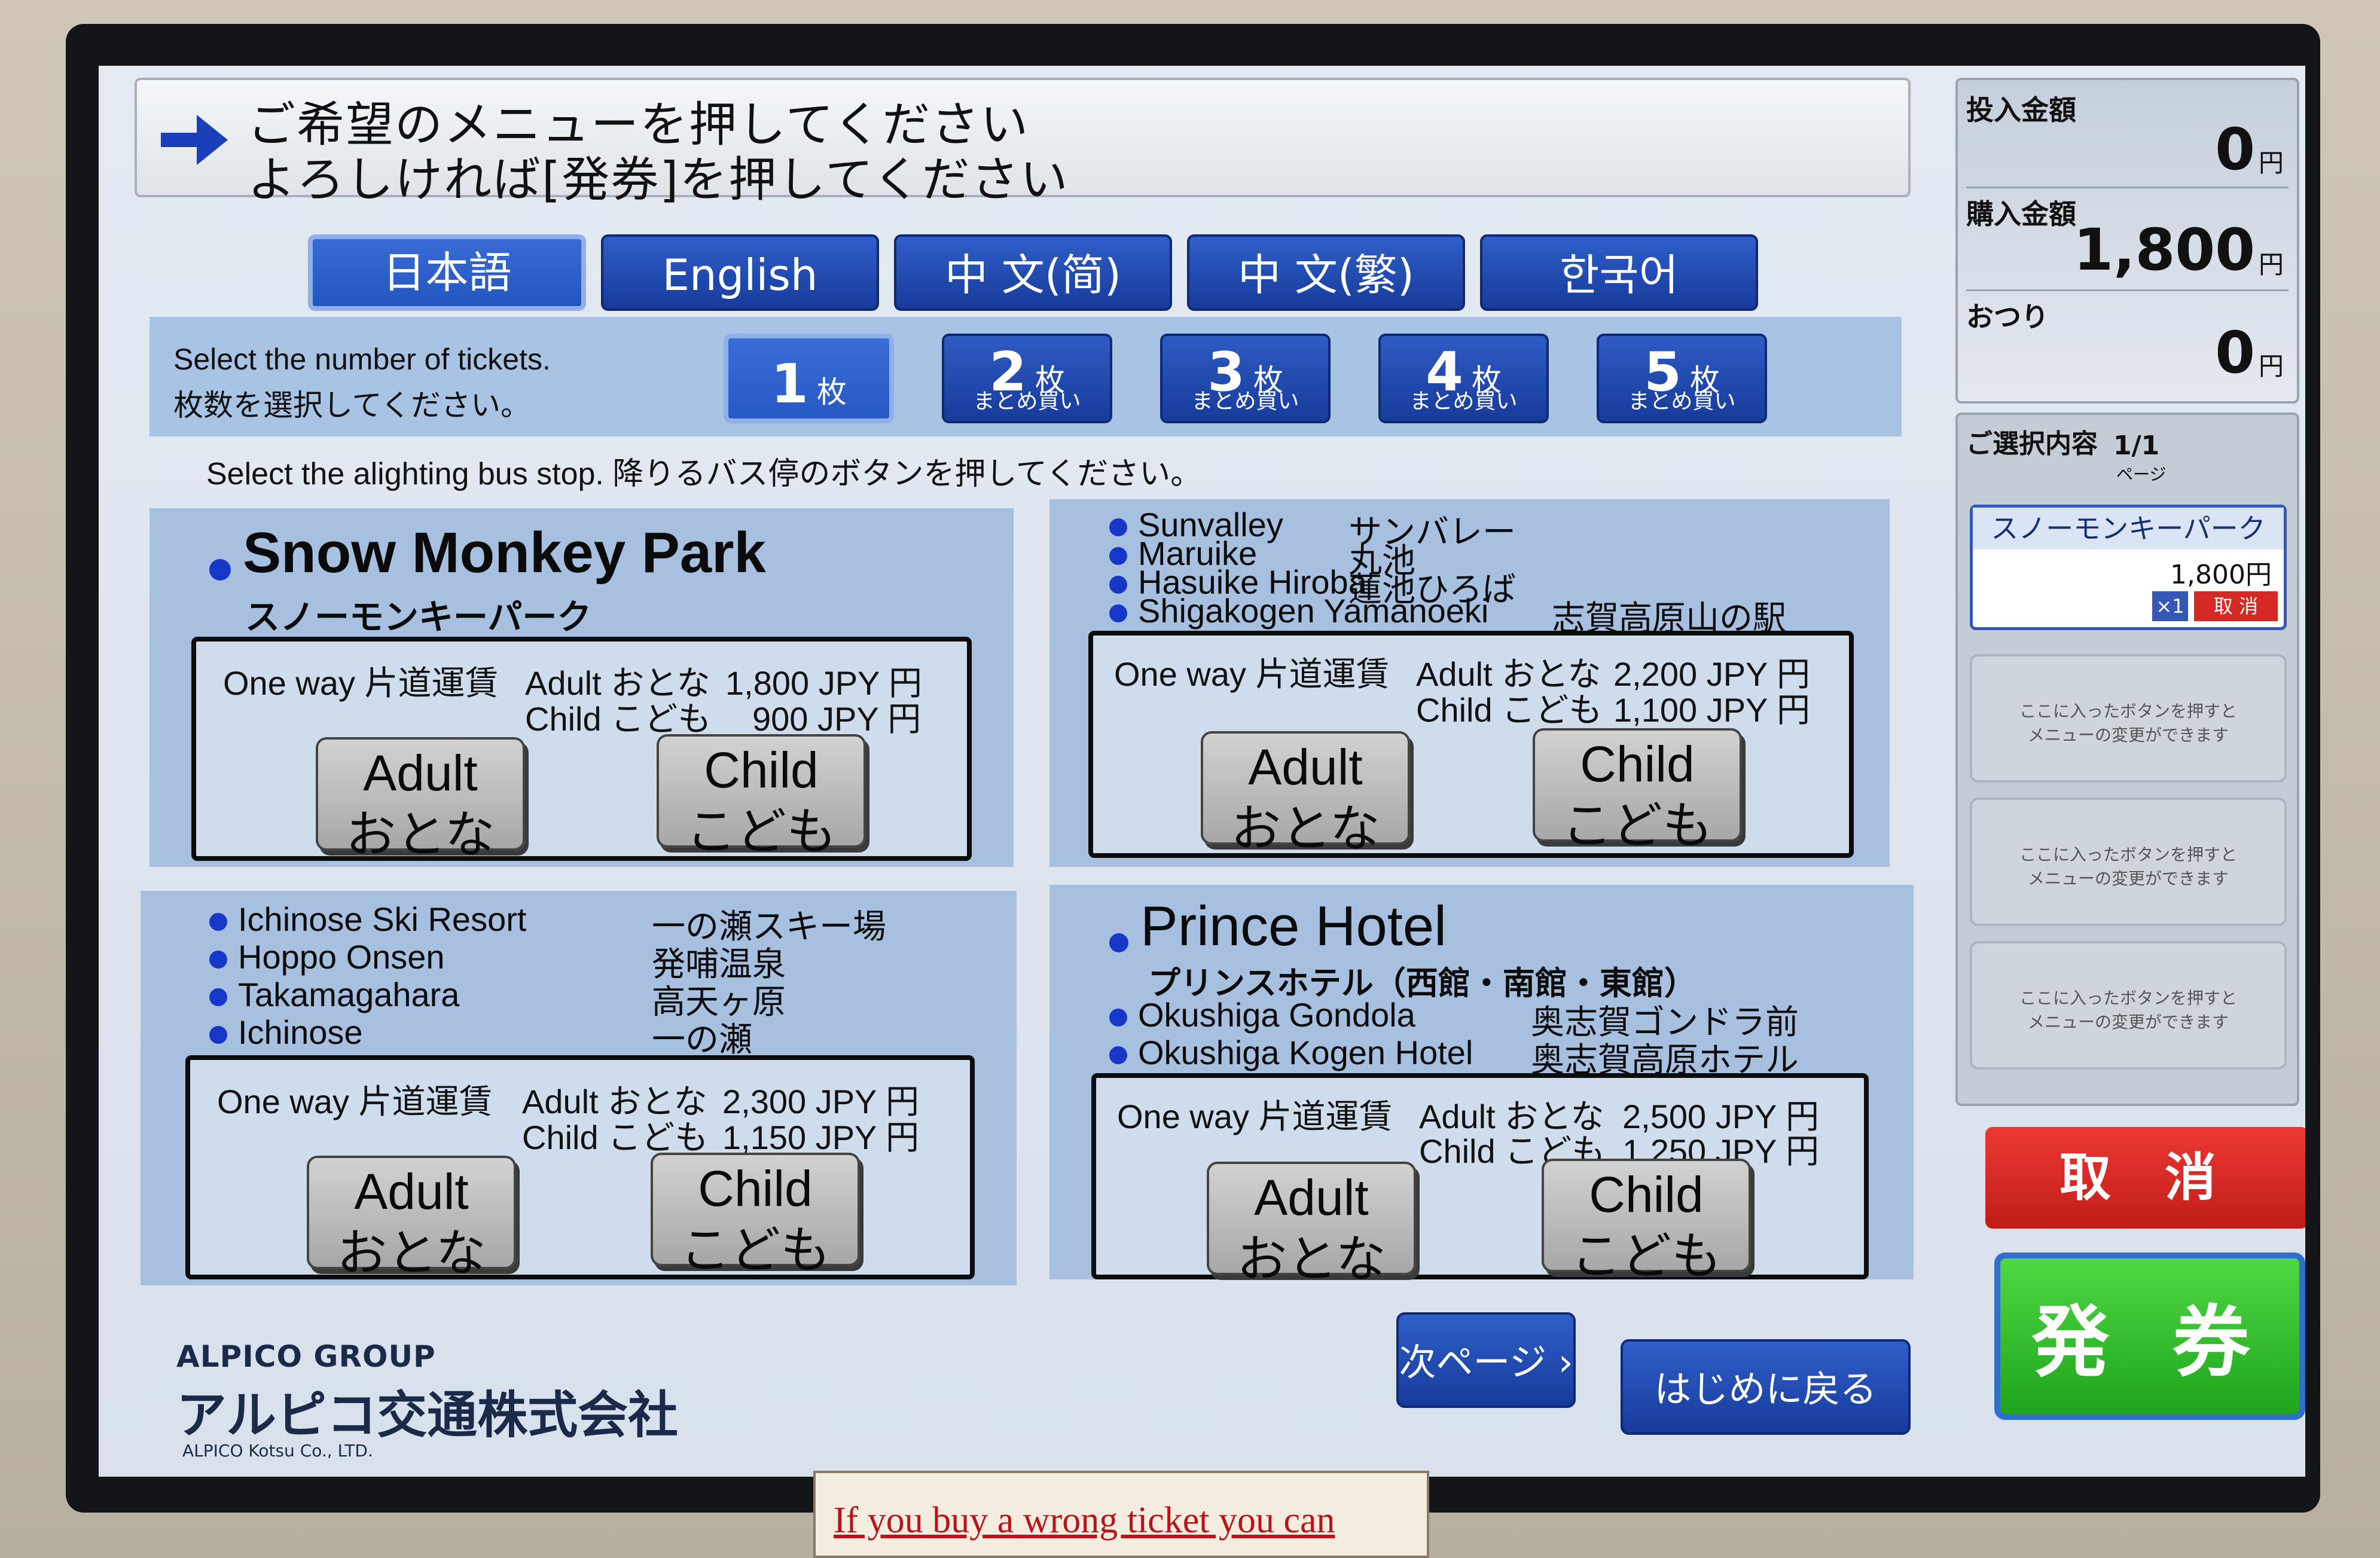  I want to click on adult-ticket-button-prince-hotel: Adult おとな, so click(1311, 1224).